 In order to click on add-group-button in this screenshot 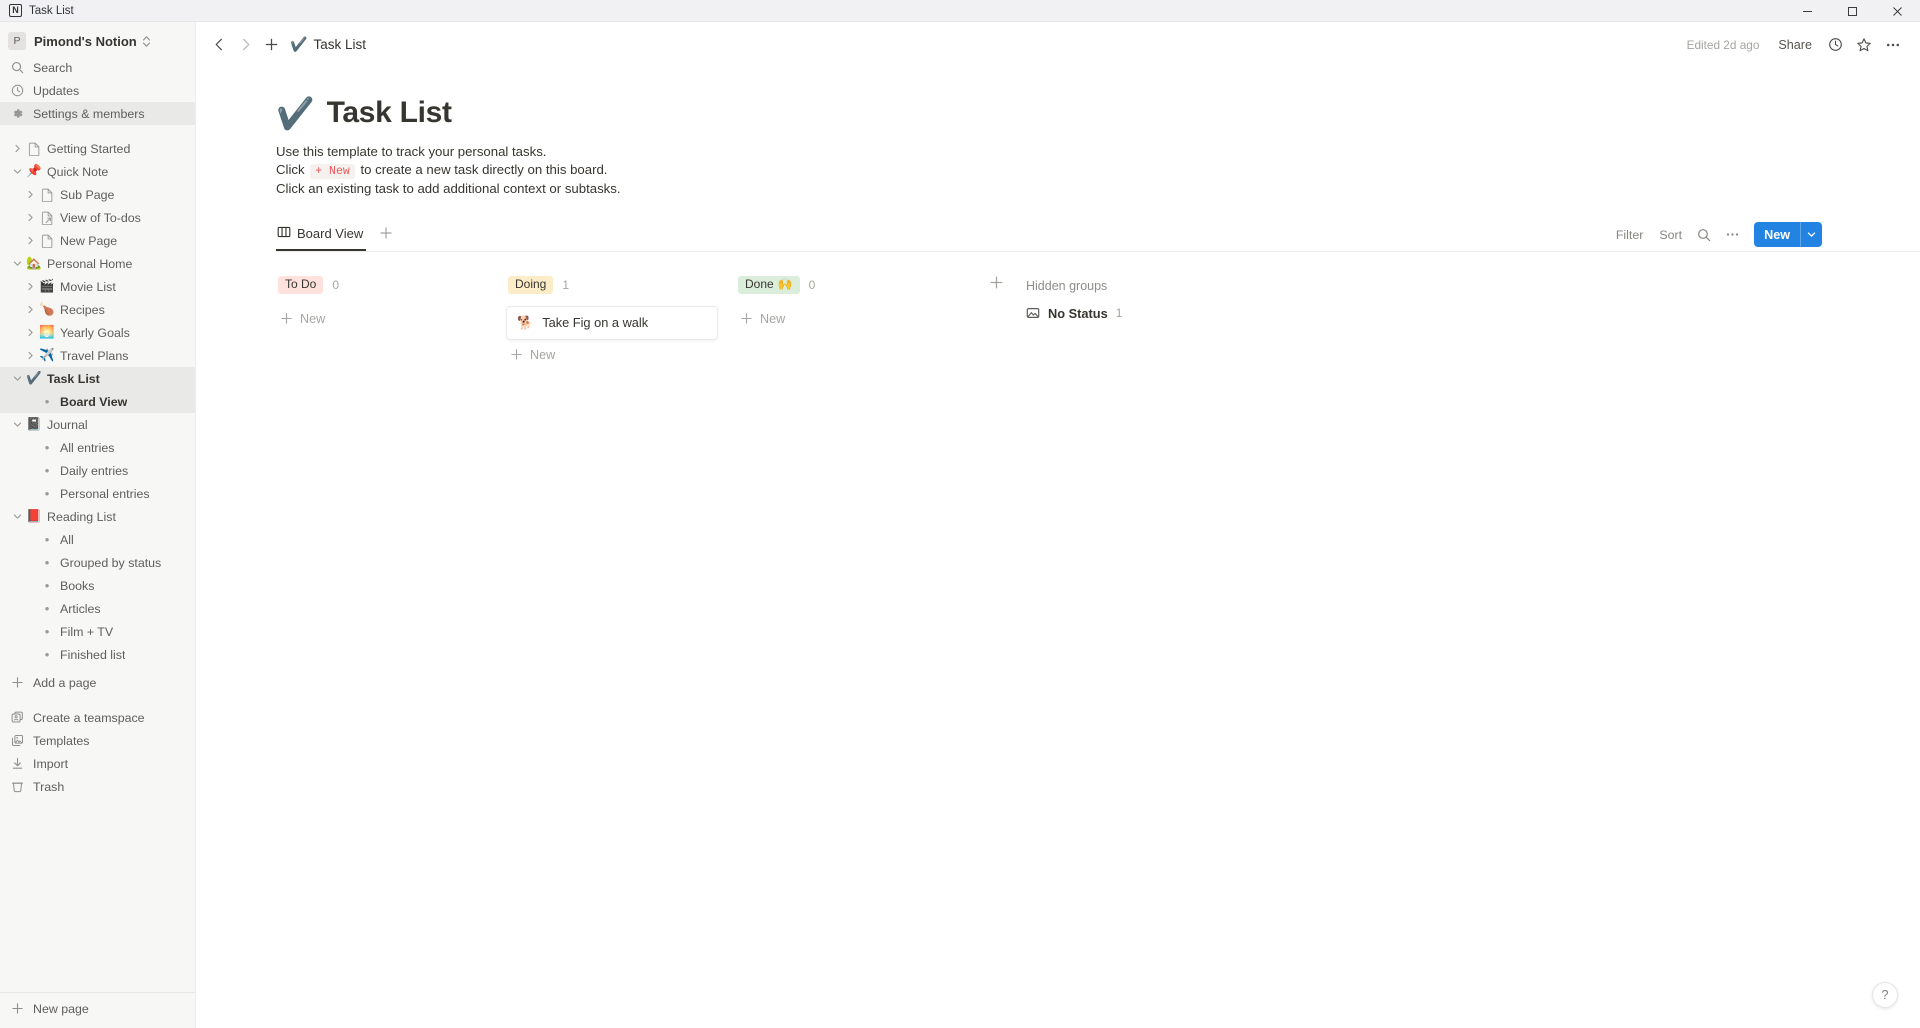, I will do `click(996, 321)`.